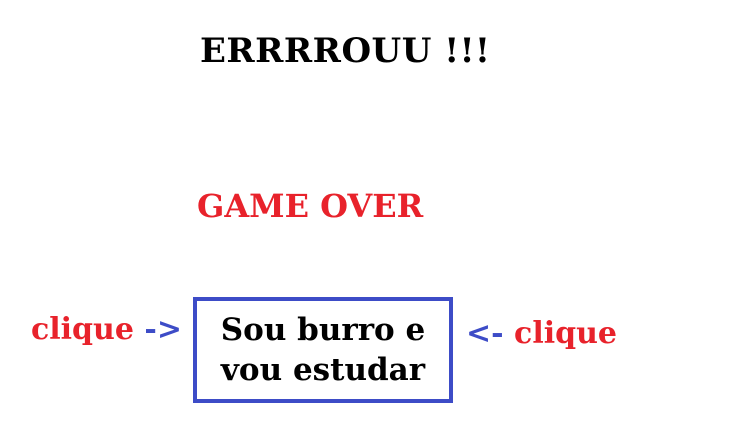  I want to click on click-hint-right: <- clique, so click(541, 334).